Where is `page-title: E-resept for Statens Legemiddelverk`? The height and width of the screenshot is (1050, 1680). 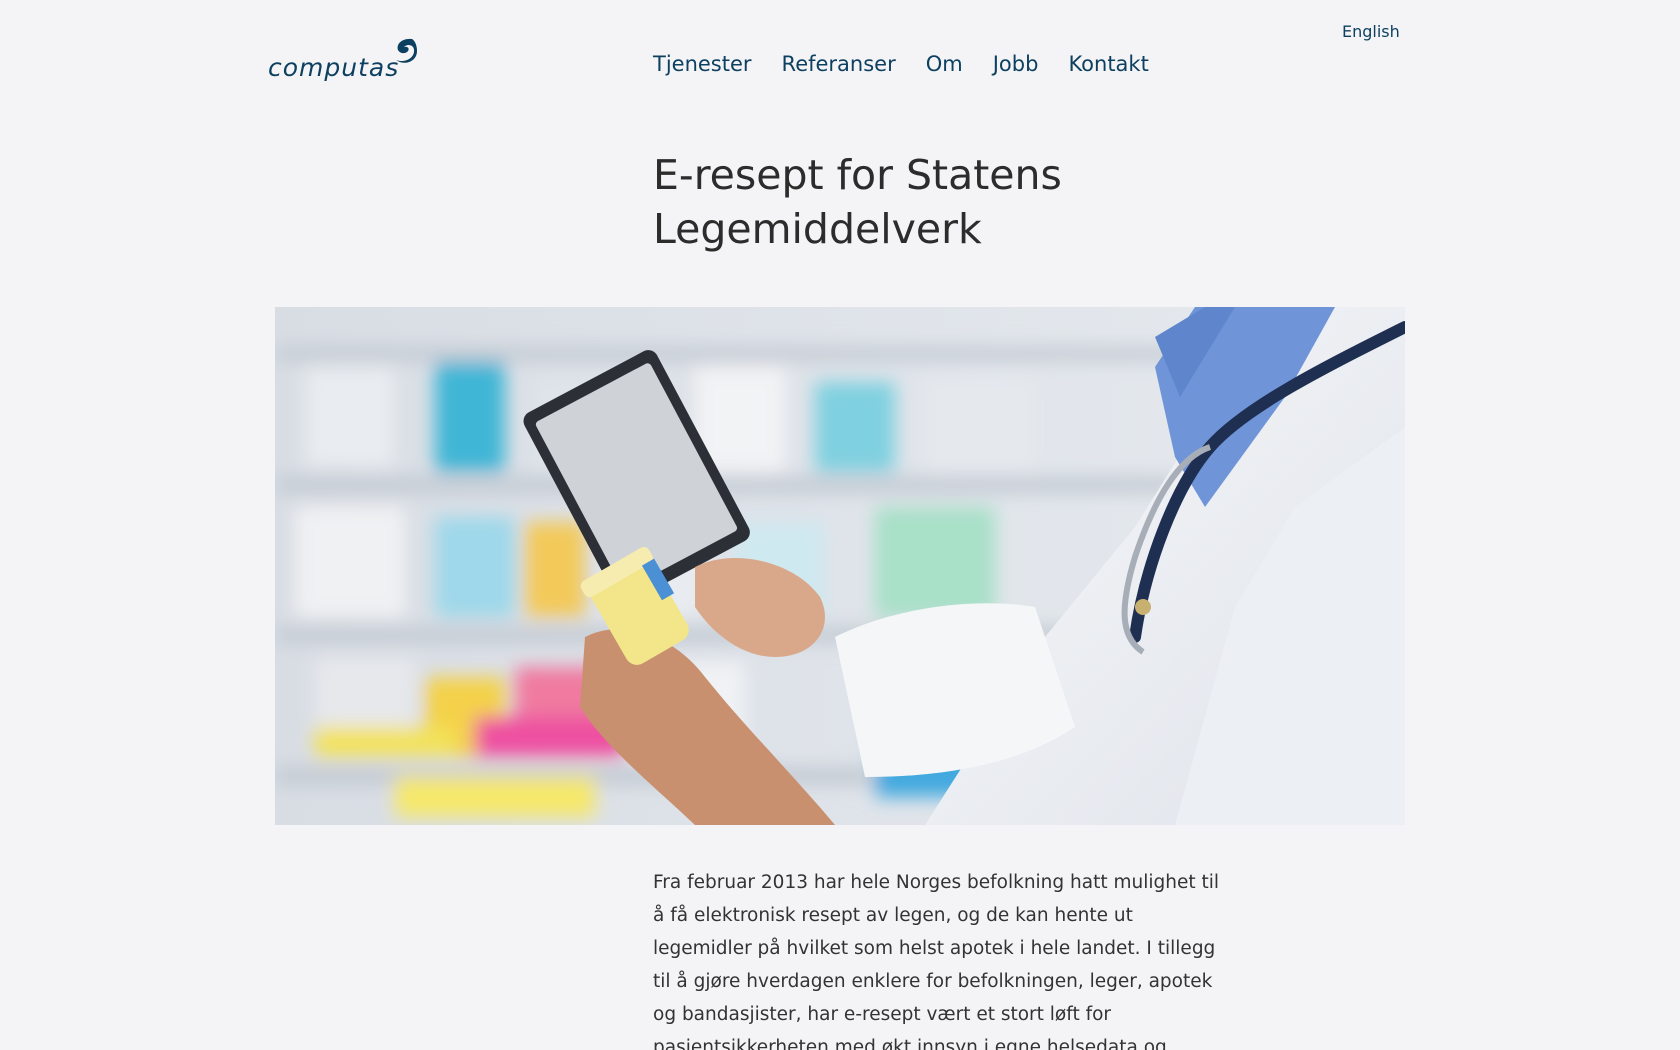
page-title: E-resept for Statens Legemiddelverk is located at coordinates (857, 202).